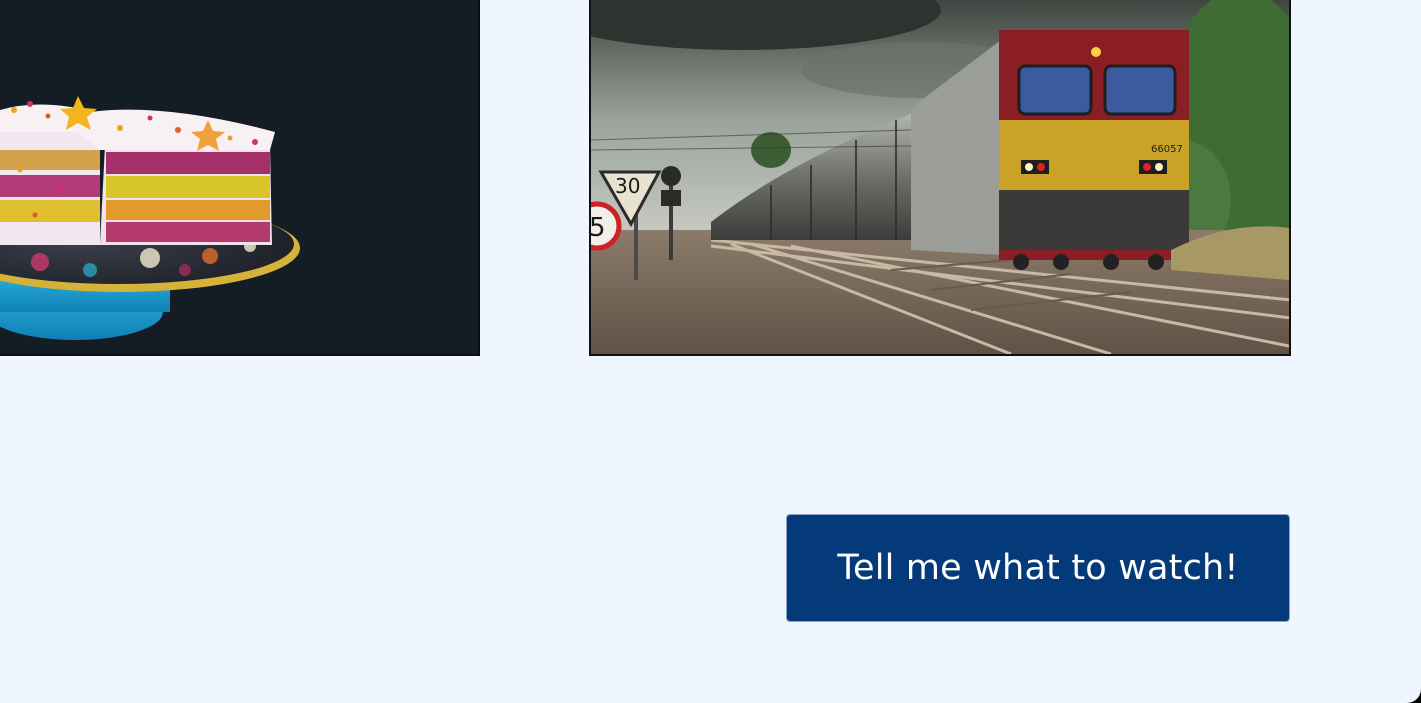 This screenshot has width=1421, height=703. I want to click on tell-me-what-to-watch-button: Tell me what to watch!, so click(1038, 568).